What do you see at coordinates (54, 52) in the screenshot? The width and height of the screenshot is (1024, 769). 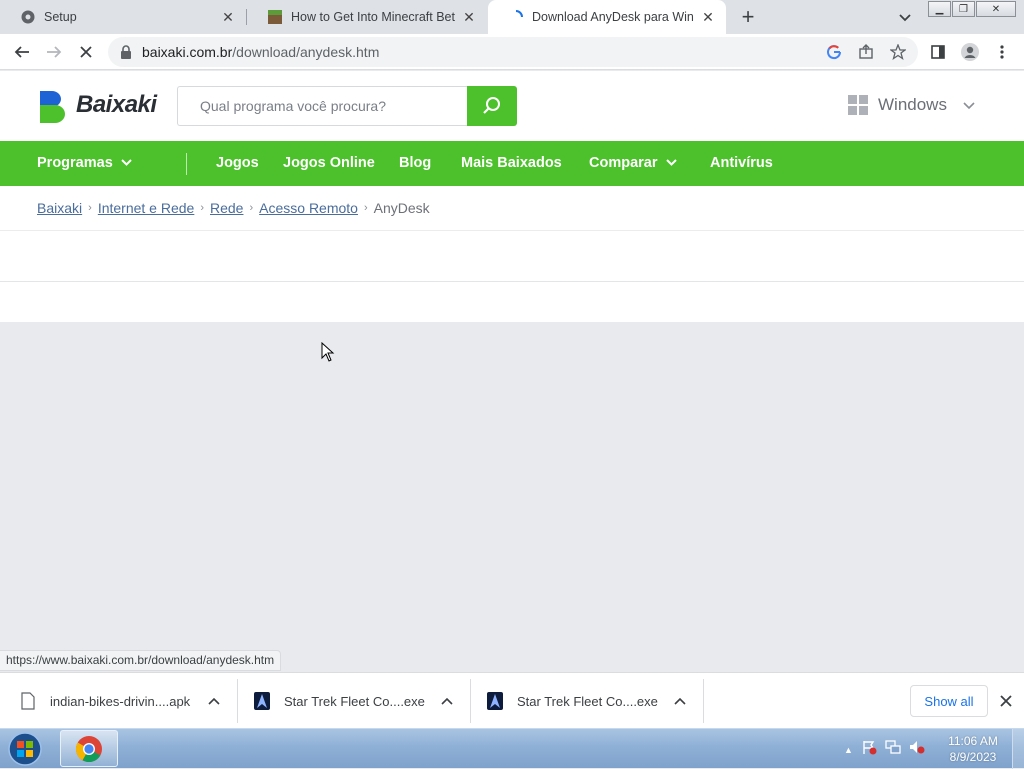 I see `forward-arrow-icon` at bounding box center [54, 52].